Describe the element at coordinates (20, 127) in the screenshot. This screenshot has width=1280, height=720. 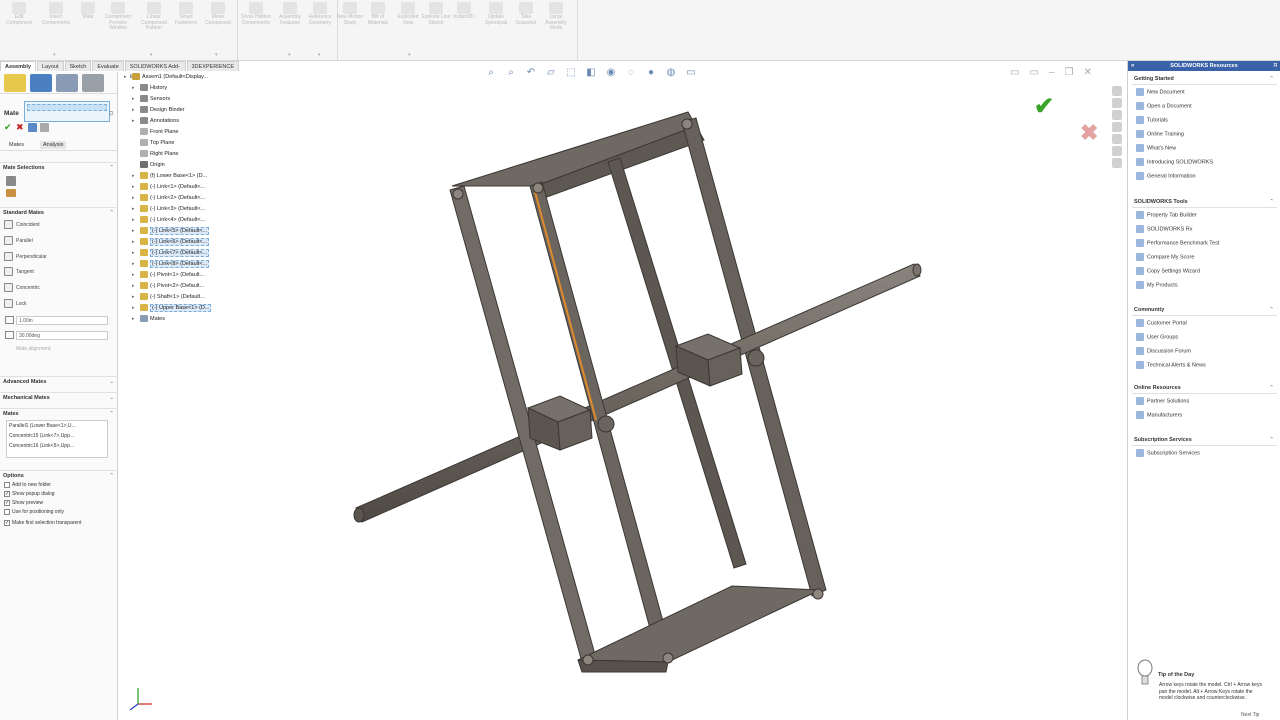
I see `cancel-x-icon: ✖` at that location.